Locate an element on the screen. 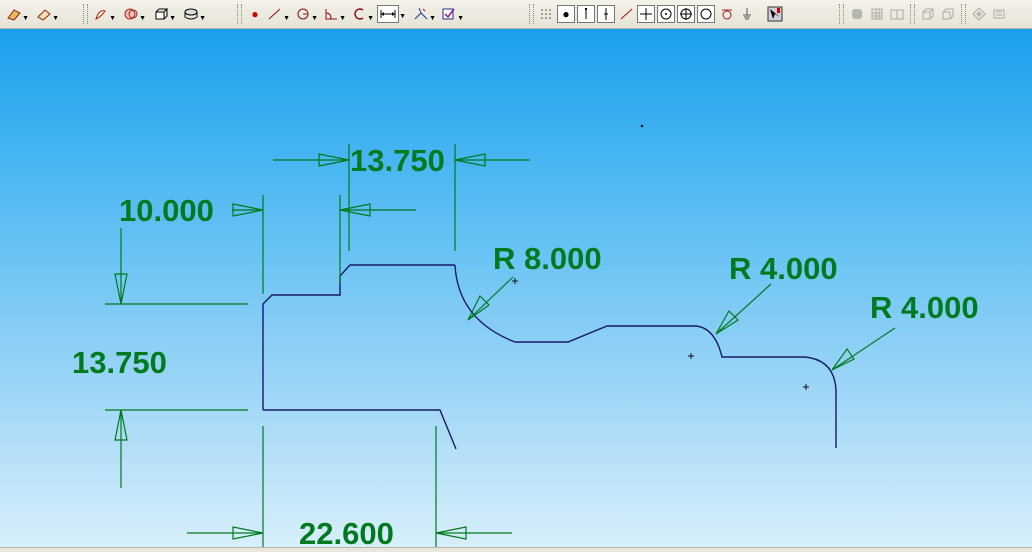 The height and width of the screenshot is (552, 1032). front-view-icon is located at coordinates (948, 14).